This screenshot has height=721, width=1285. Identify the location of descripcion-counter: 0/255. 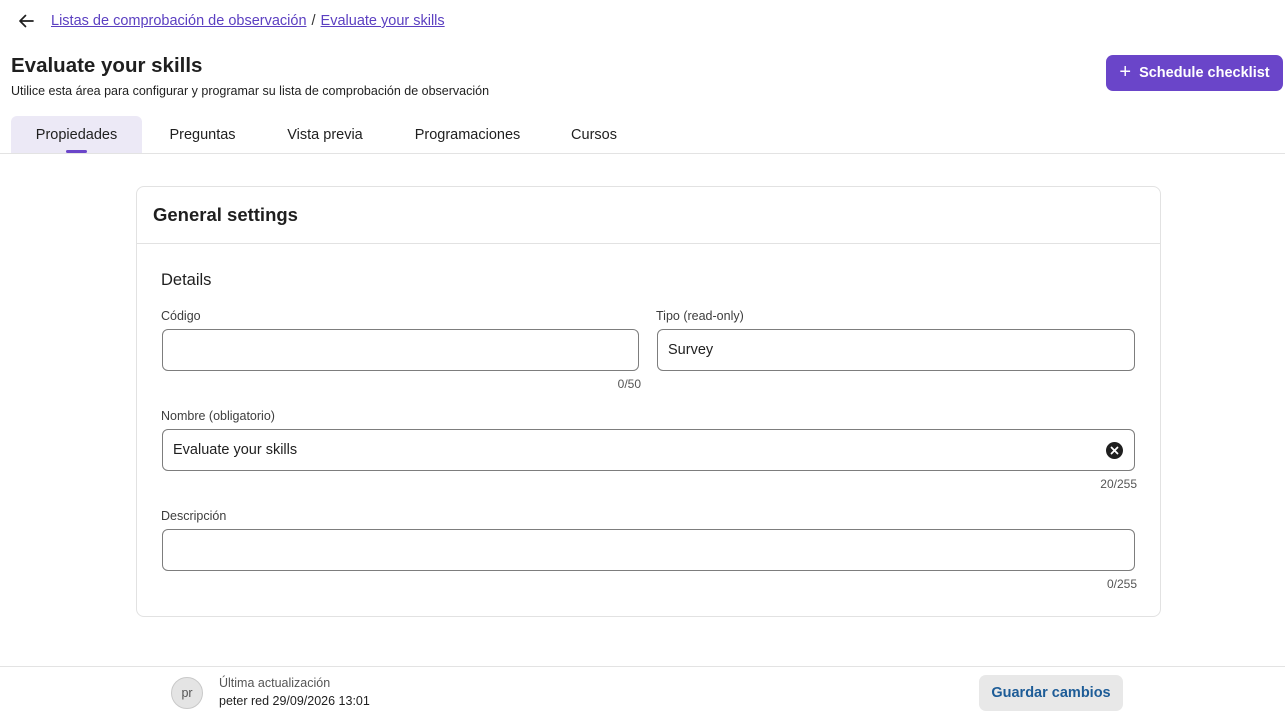
(1121, 584).